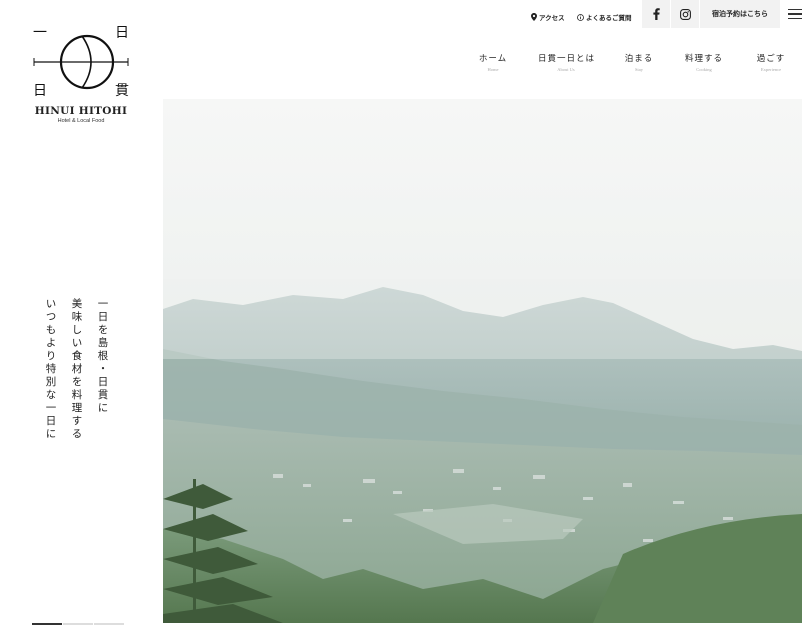 The height and width of the screenshot is (627, 808). I want to click on nav-home-sub: Home, so click(493, 69).